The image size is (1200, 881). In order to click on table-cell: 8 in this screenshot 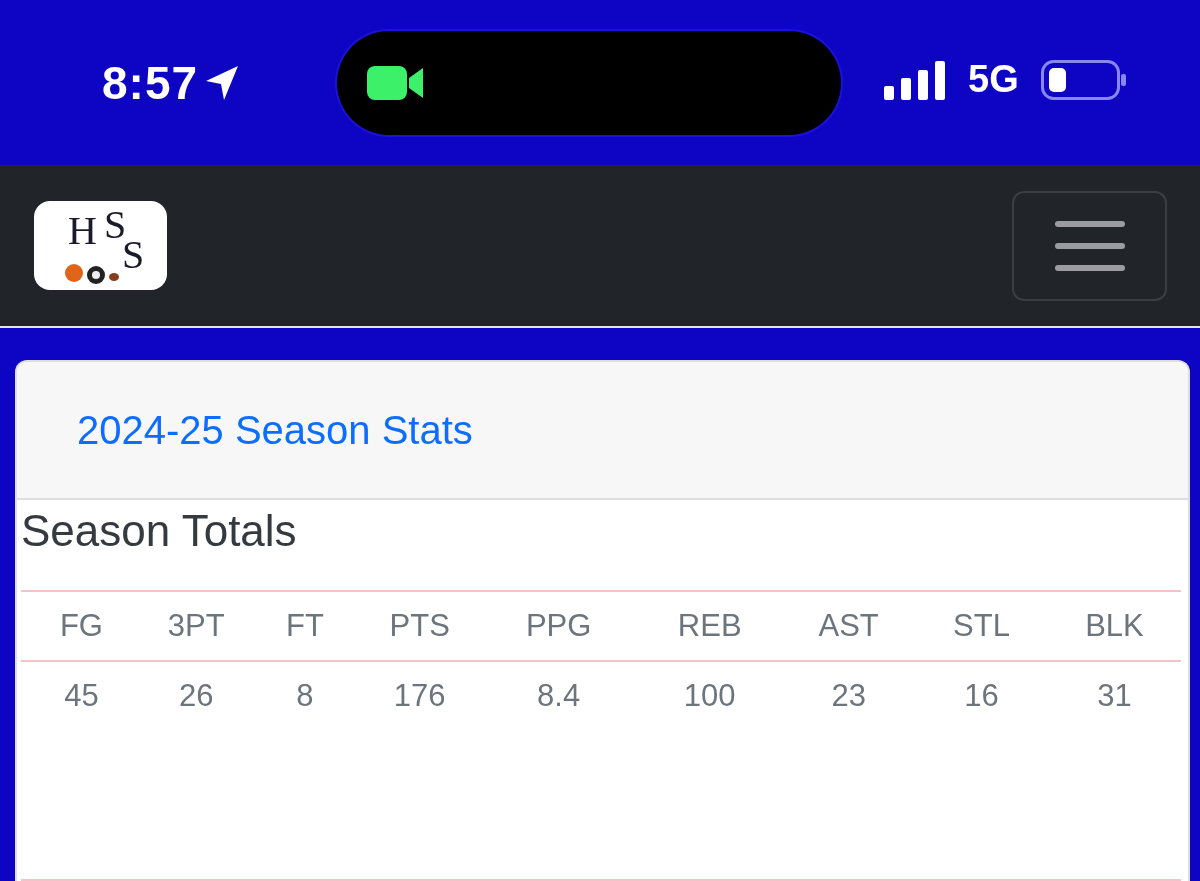, I will do `click(305, 770)`.